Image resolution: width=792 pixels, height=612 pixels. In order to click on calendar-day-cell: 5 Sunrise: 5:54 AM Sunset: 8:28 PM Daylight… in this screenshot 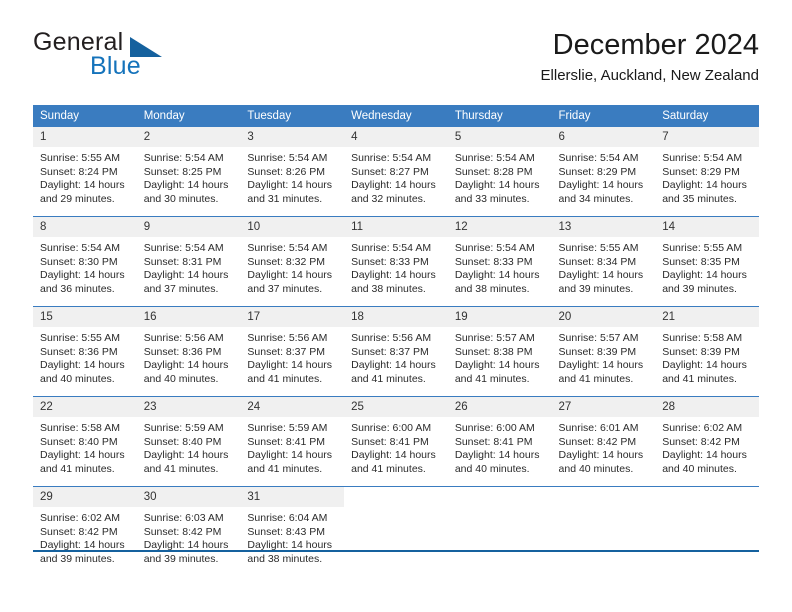, I will do `click(499, 172)`.